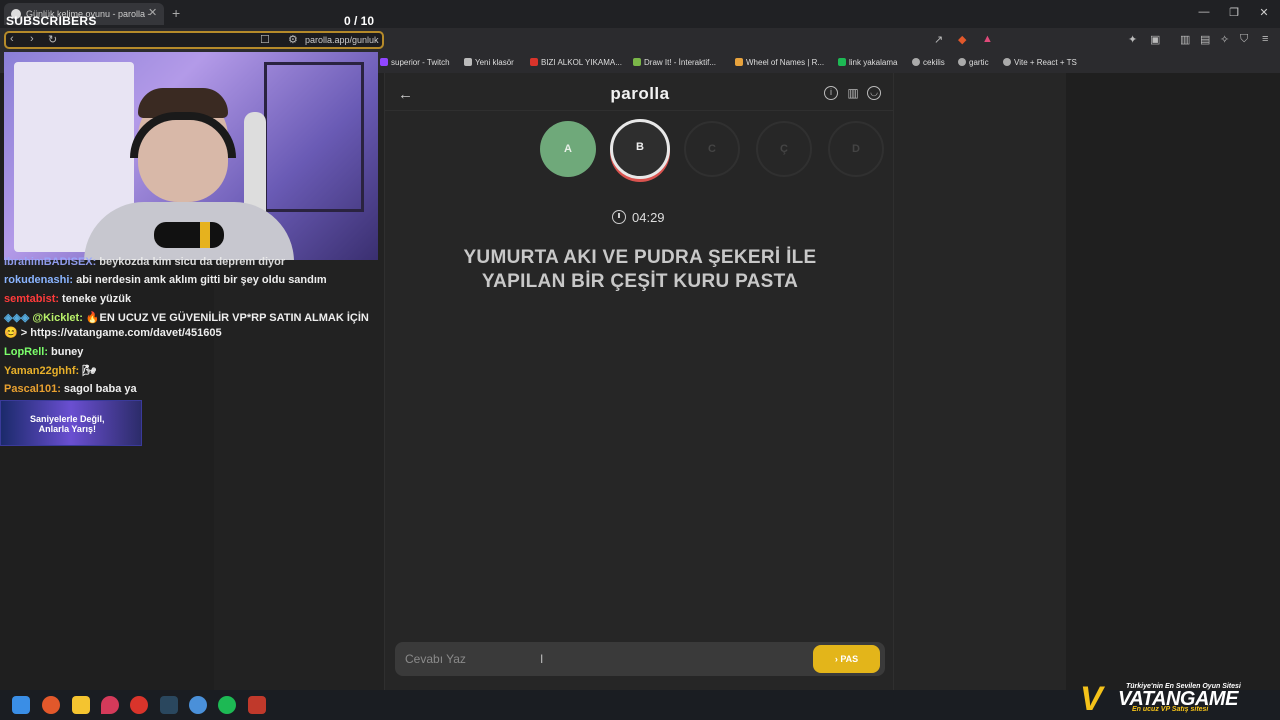 The height and width of the screenshot is (720, 1280). I want to click on page-right-gutter, so click(980, 381).